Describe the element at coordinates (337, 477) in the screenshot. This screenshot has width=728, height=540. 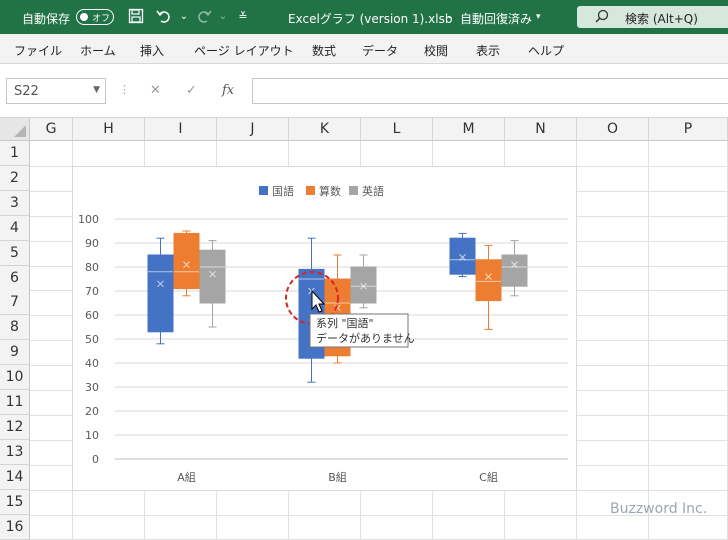
I see `x-tick-label: B組` at that location.